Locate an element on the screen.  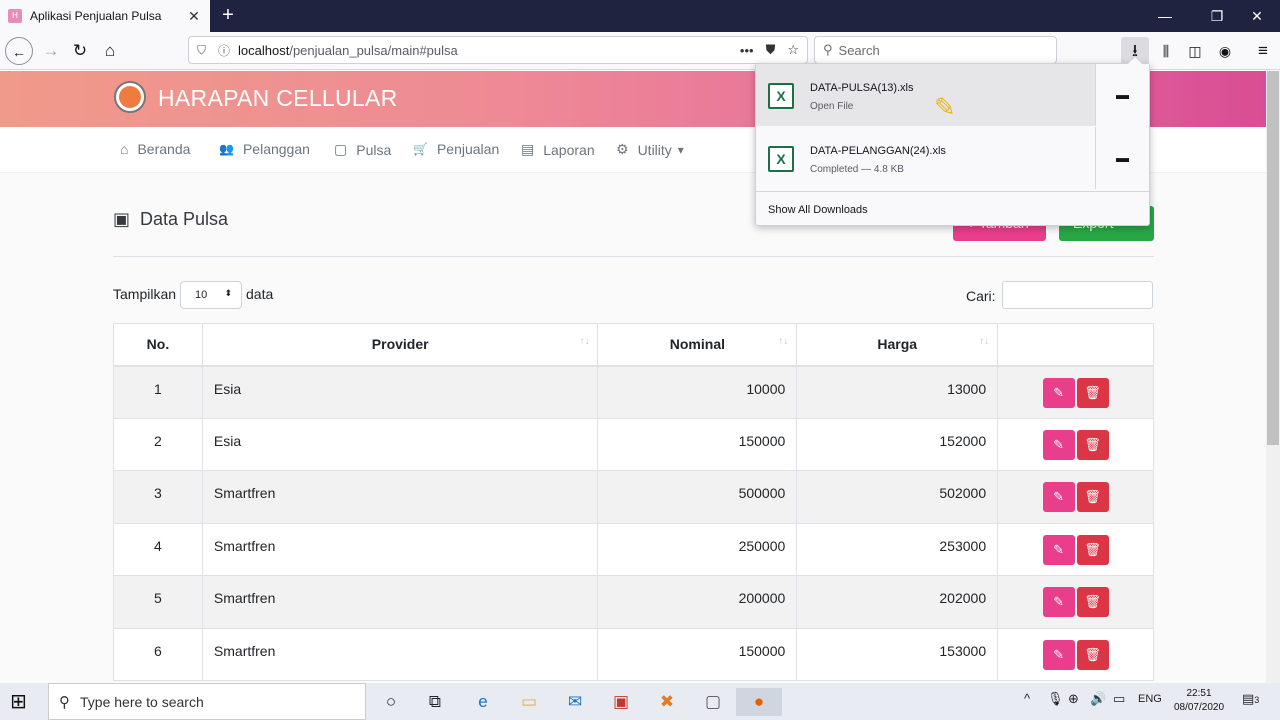
page-length-select: 10 ⬍ is located at coordinates (211, 295).